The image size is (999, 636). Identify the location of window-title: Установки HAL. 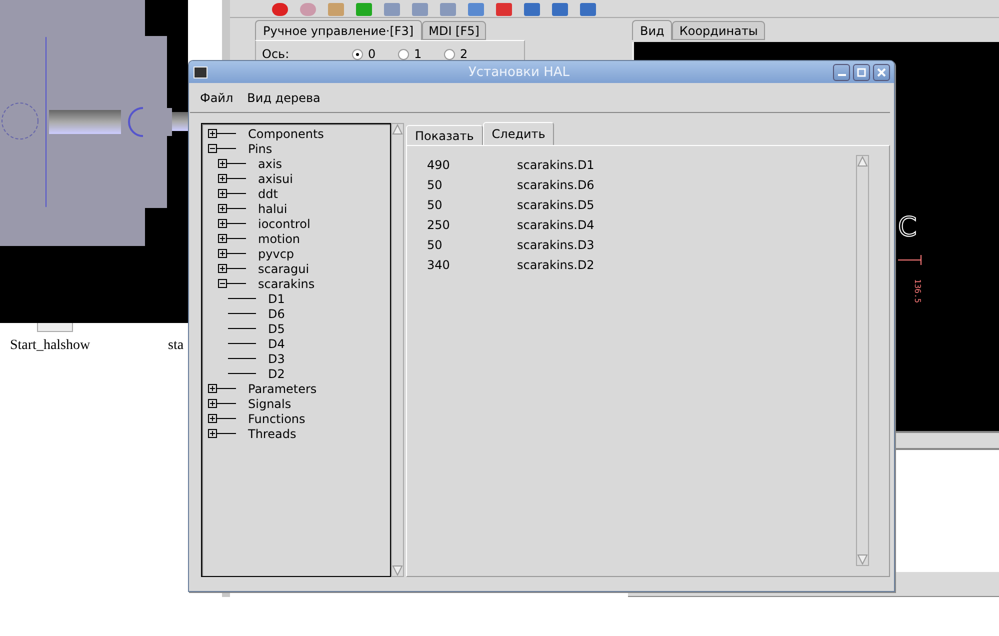
(519, 72).